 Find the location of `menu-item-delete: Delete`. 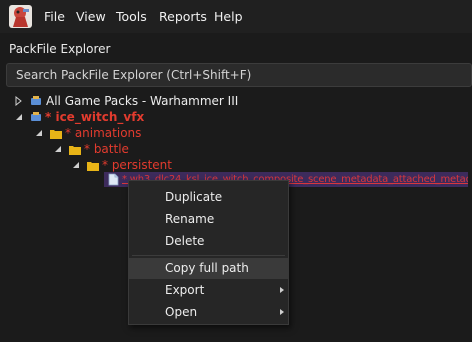

menu-item-delete: Delete is located at coordinates (208, 241).